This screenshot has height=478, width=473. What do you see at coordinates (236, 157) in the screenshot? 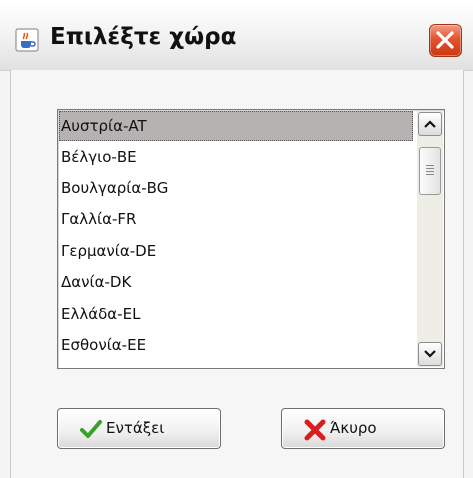
I see `list-item: Βέλγιο-BE` at bounding box center [236, 157].